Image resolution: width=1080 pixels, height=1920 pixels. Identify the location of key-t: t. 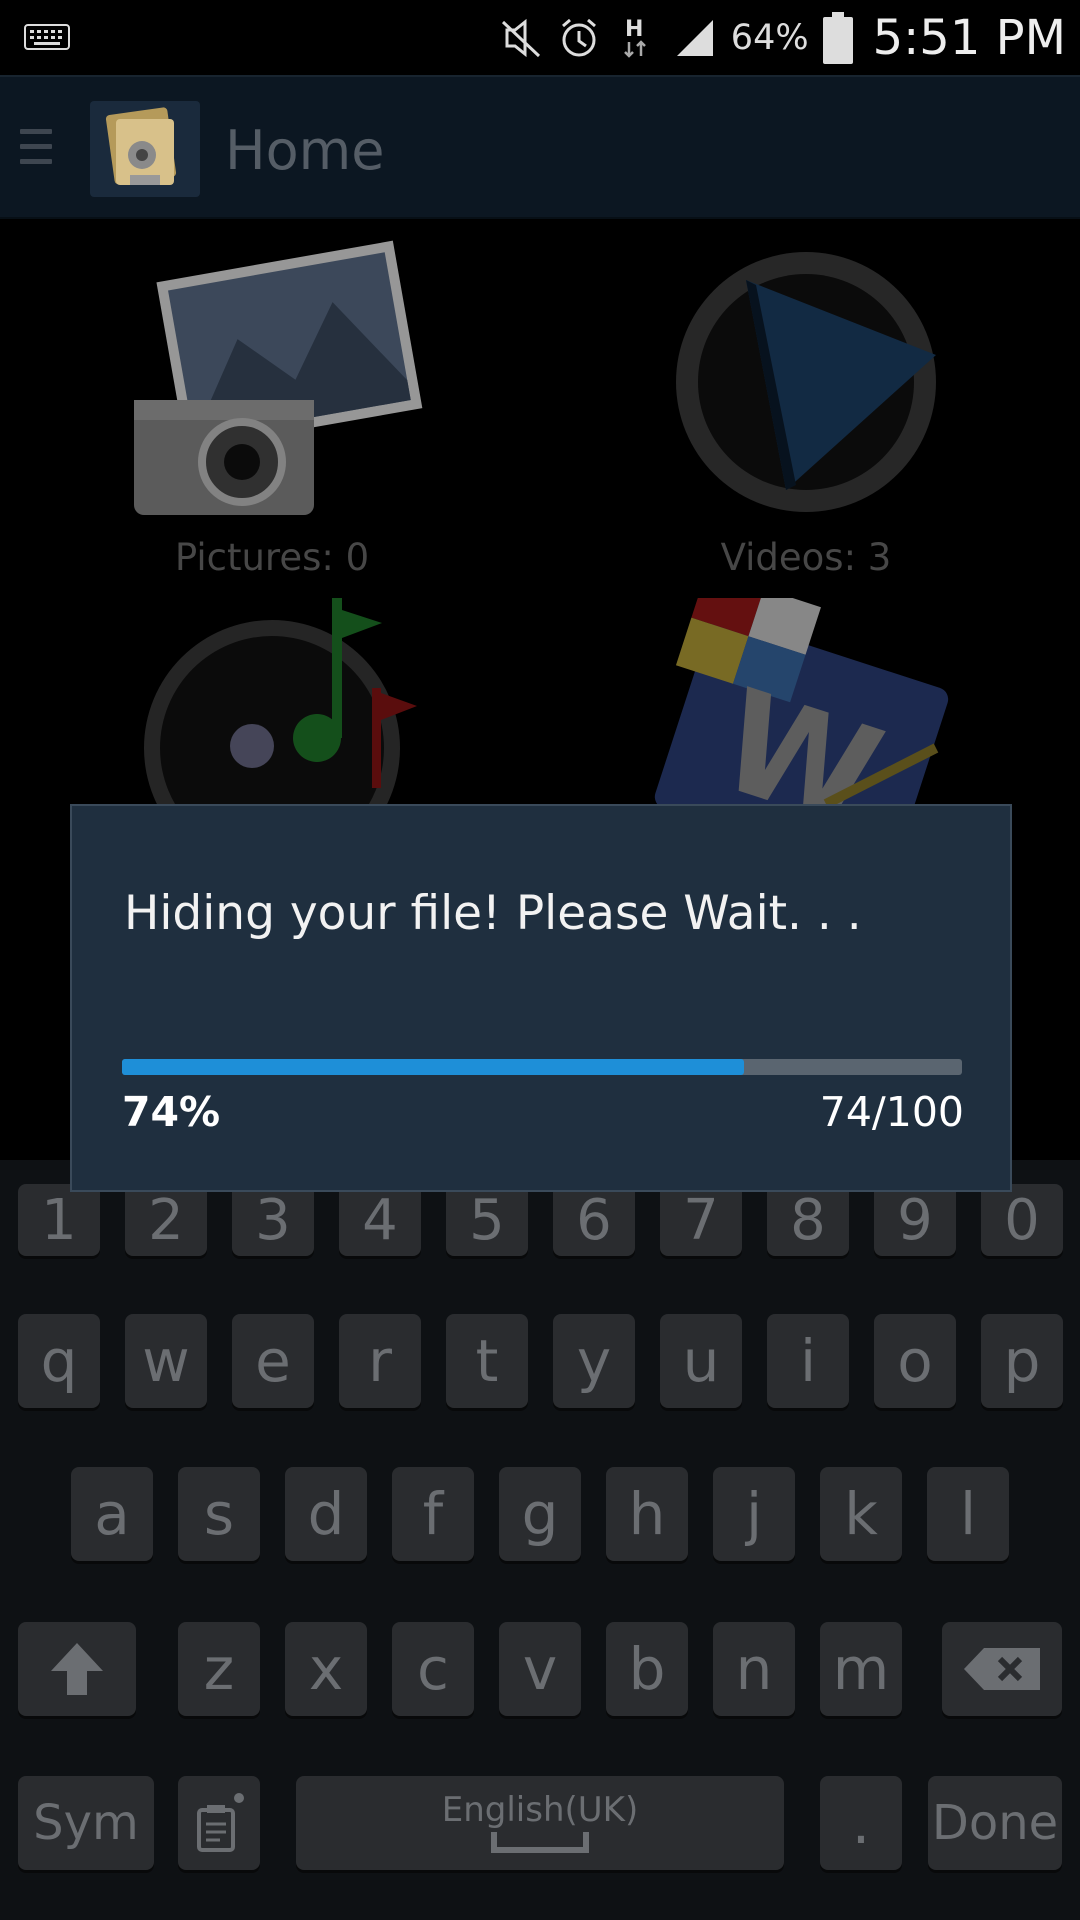
(487, 1361).